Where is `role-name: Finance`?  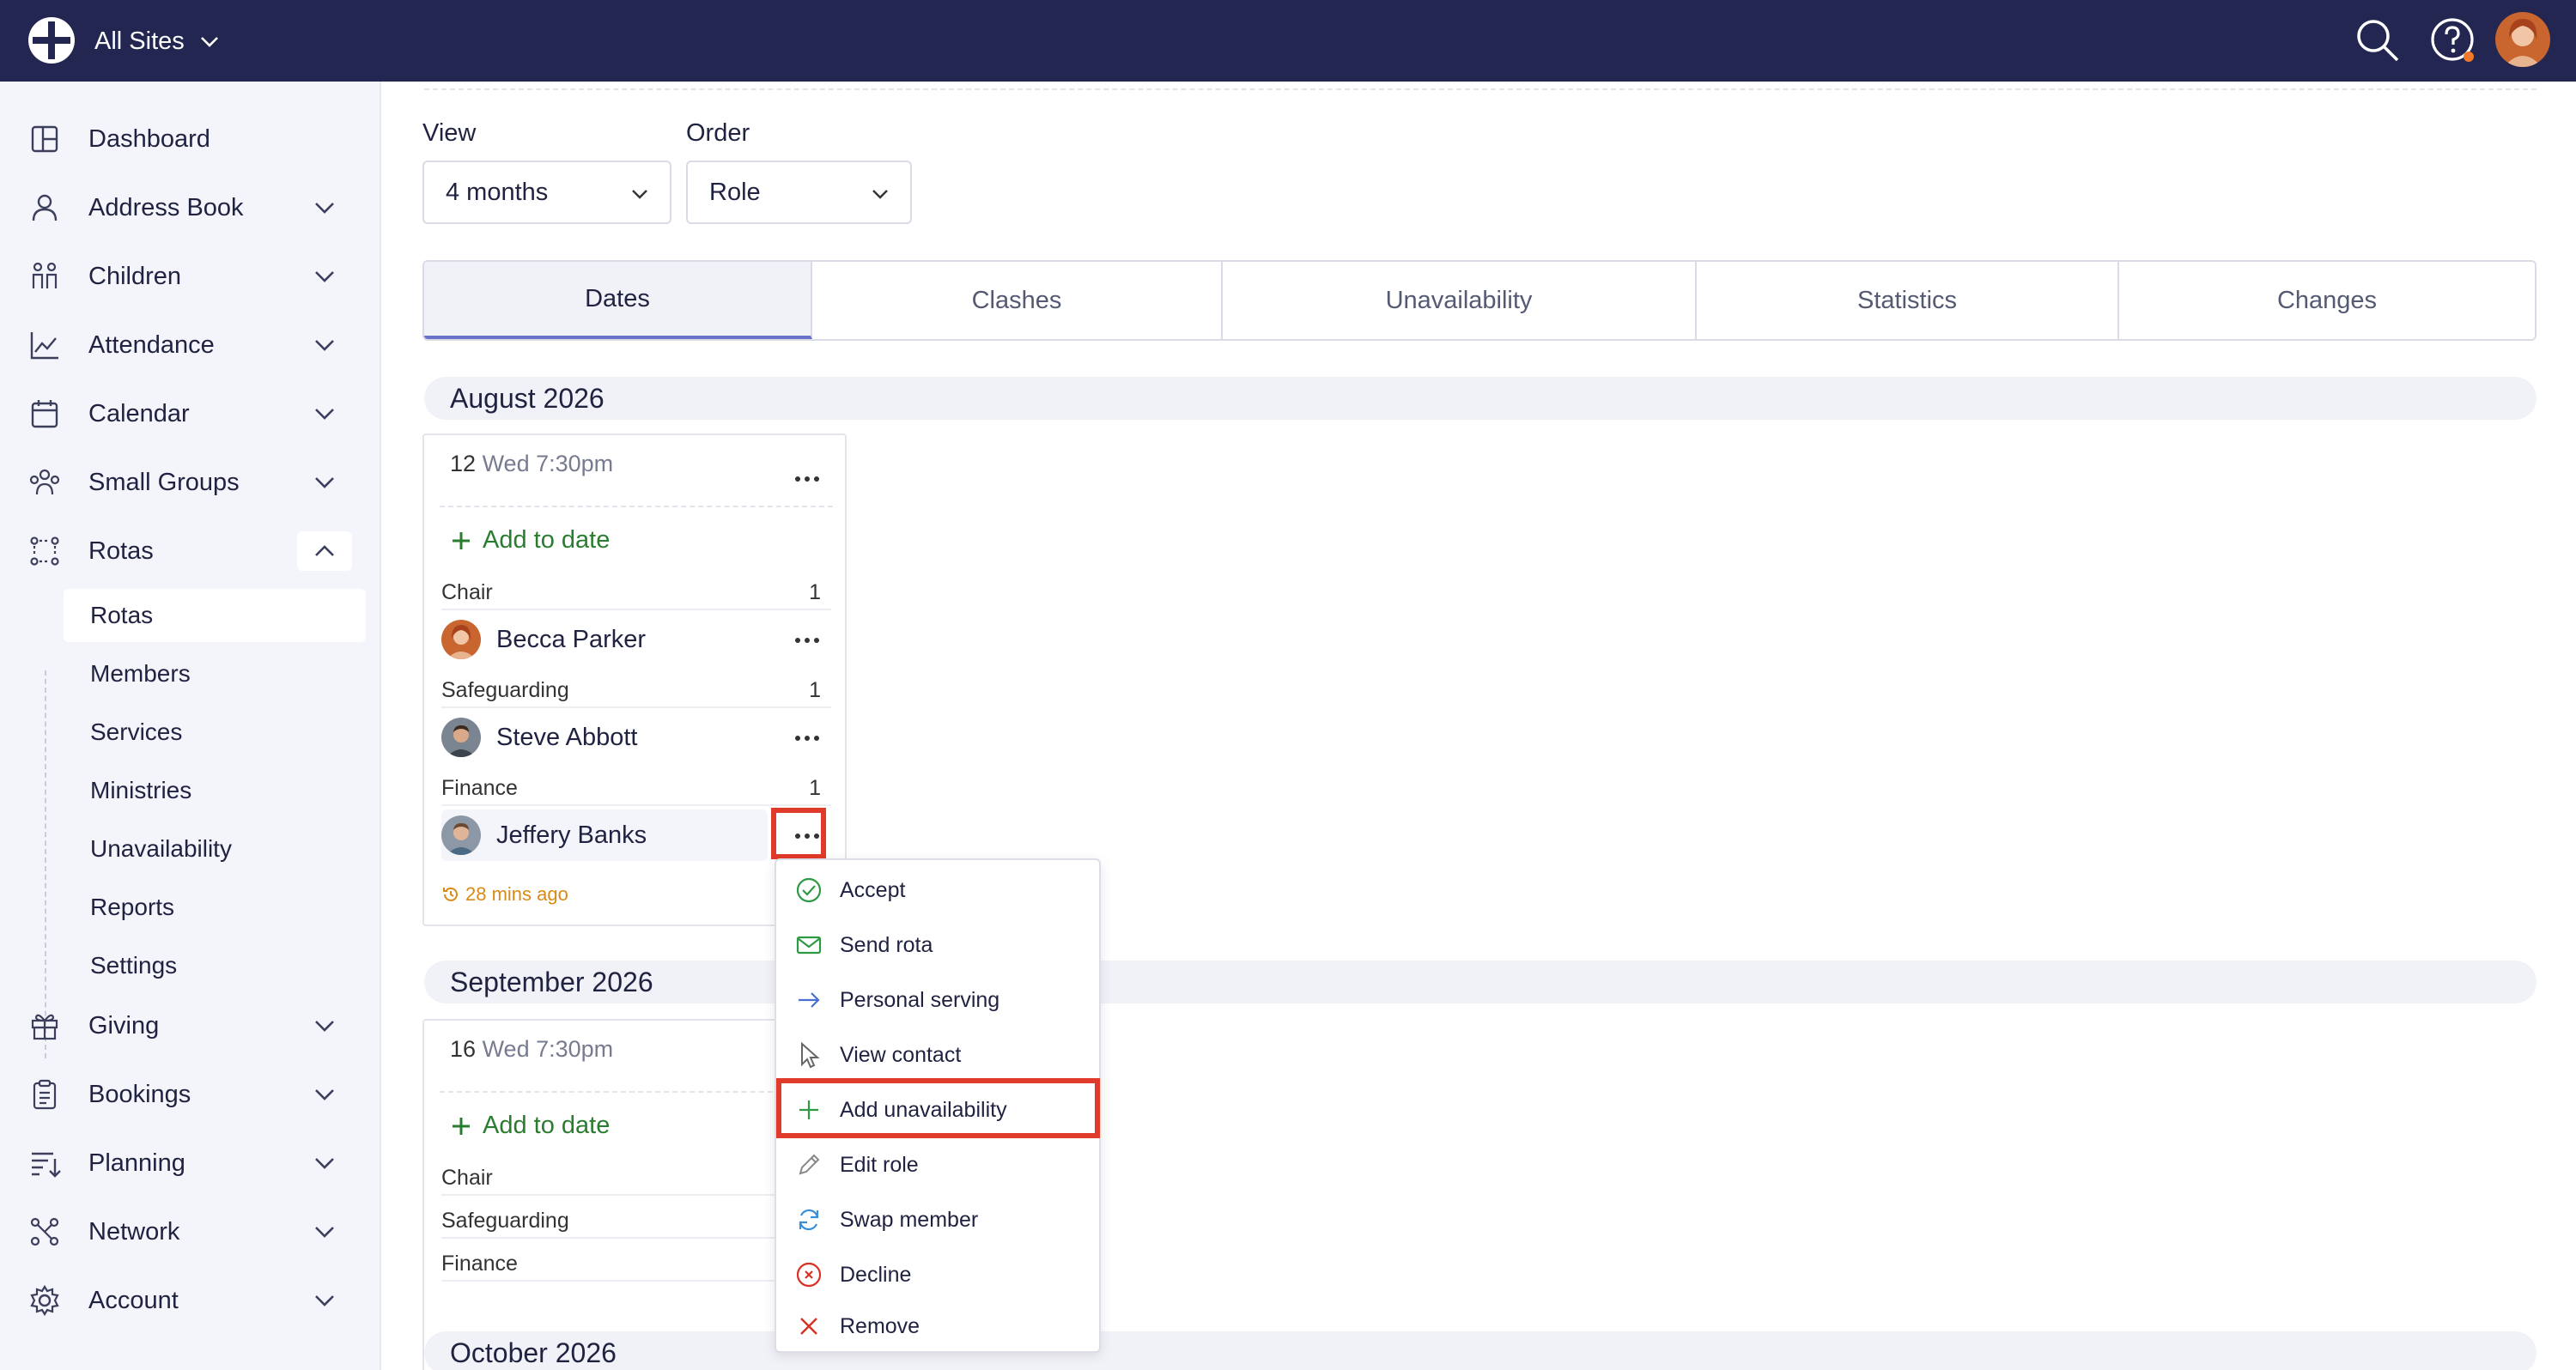 role-name: Finance is located at coordinates (479, 788).